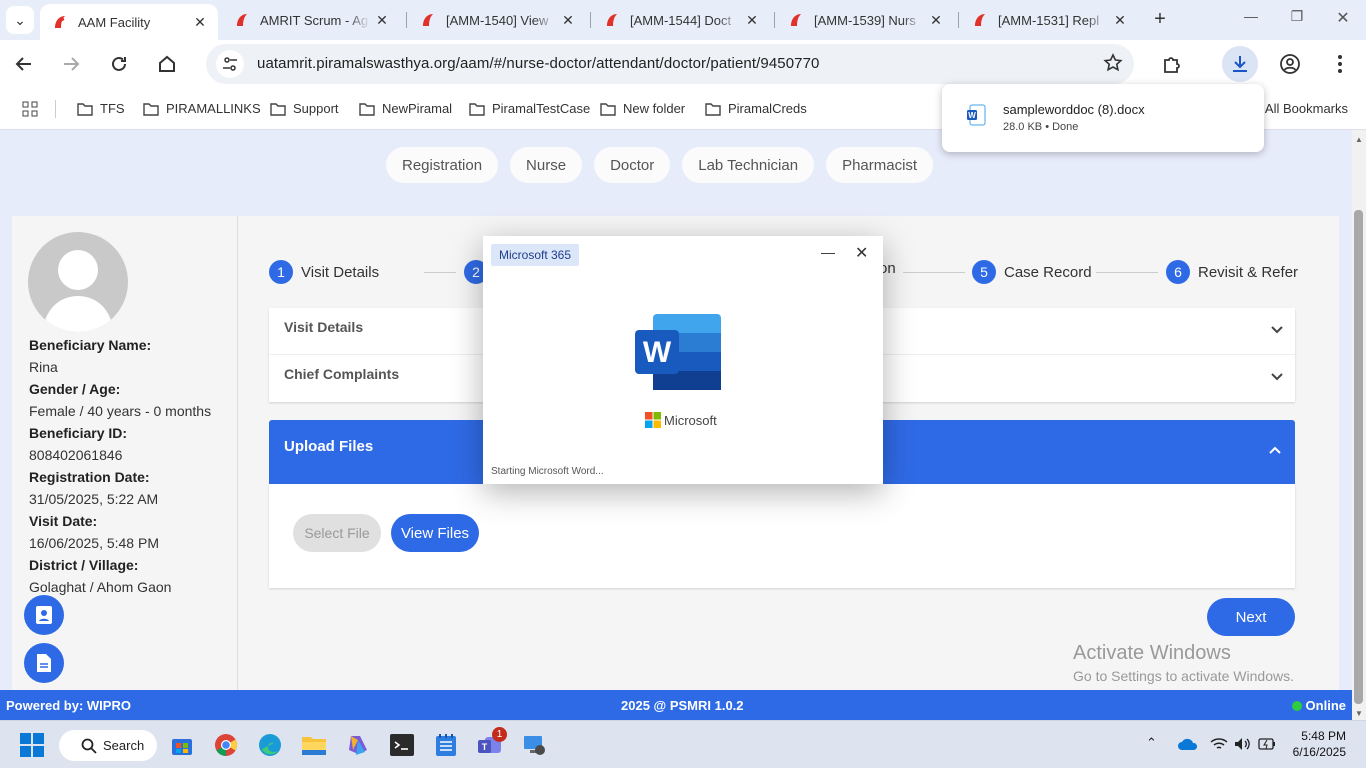 This screenshot has height=768, width=1366. I want to click on role-lab-technician: Lab Technician, so click(748, 165).